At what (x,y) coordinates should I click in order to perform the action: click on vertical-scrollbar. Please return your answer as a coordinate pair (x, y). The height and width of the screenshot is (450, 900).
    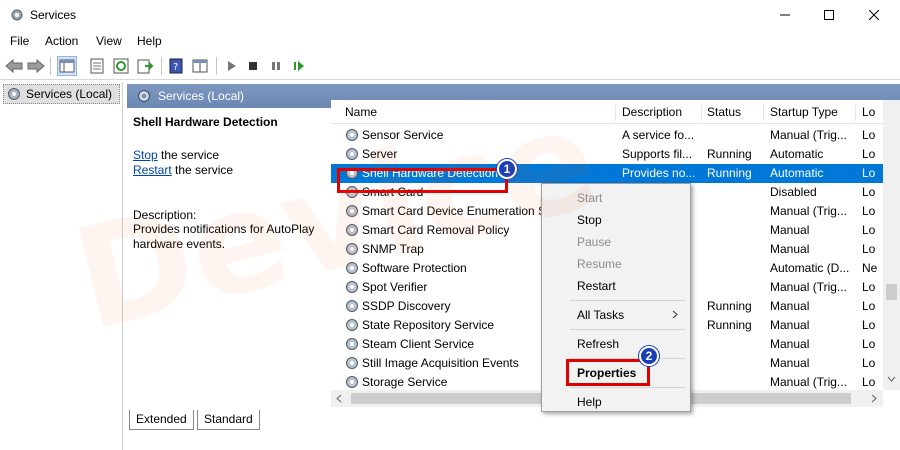
    Looking at the image, I should click on (891, 245).